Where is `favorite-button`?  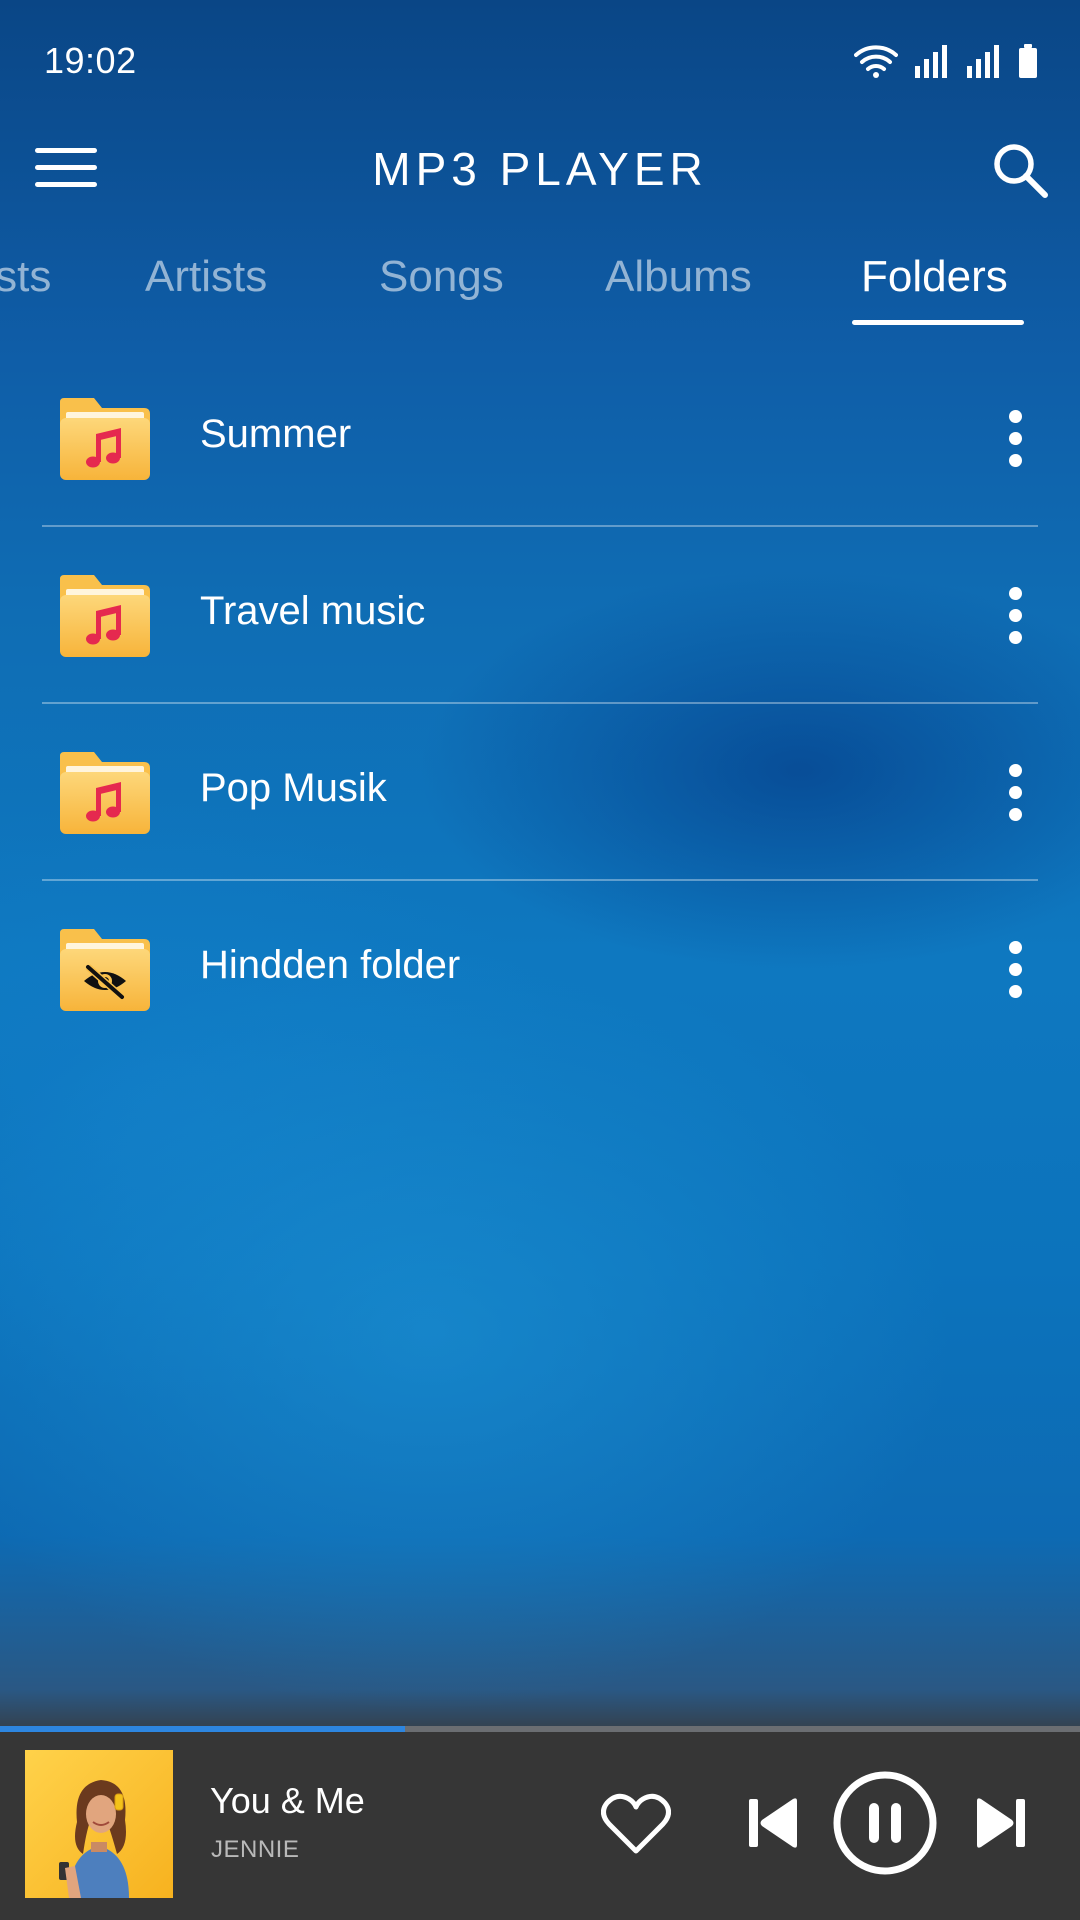
favorite-button is located at coordinates (636, 1826).